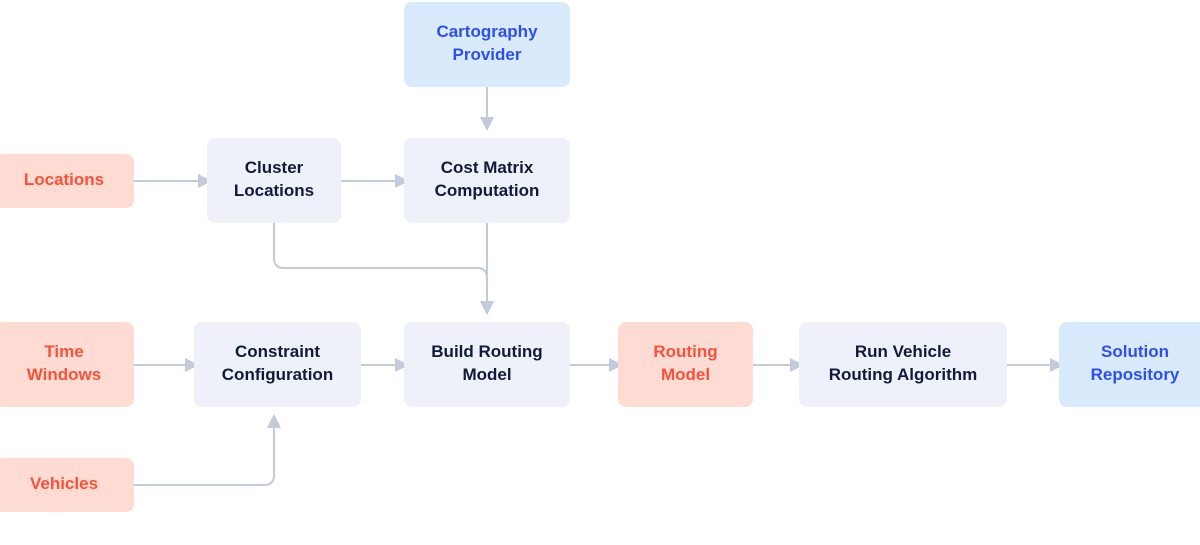  Describe the element at coordinates (1135, 351) in the screenshot. I see `node-label-line: Solution` at that location.